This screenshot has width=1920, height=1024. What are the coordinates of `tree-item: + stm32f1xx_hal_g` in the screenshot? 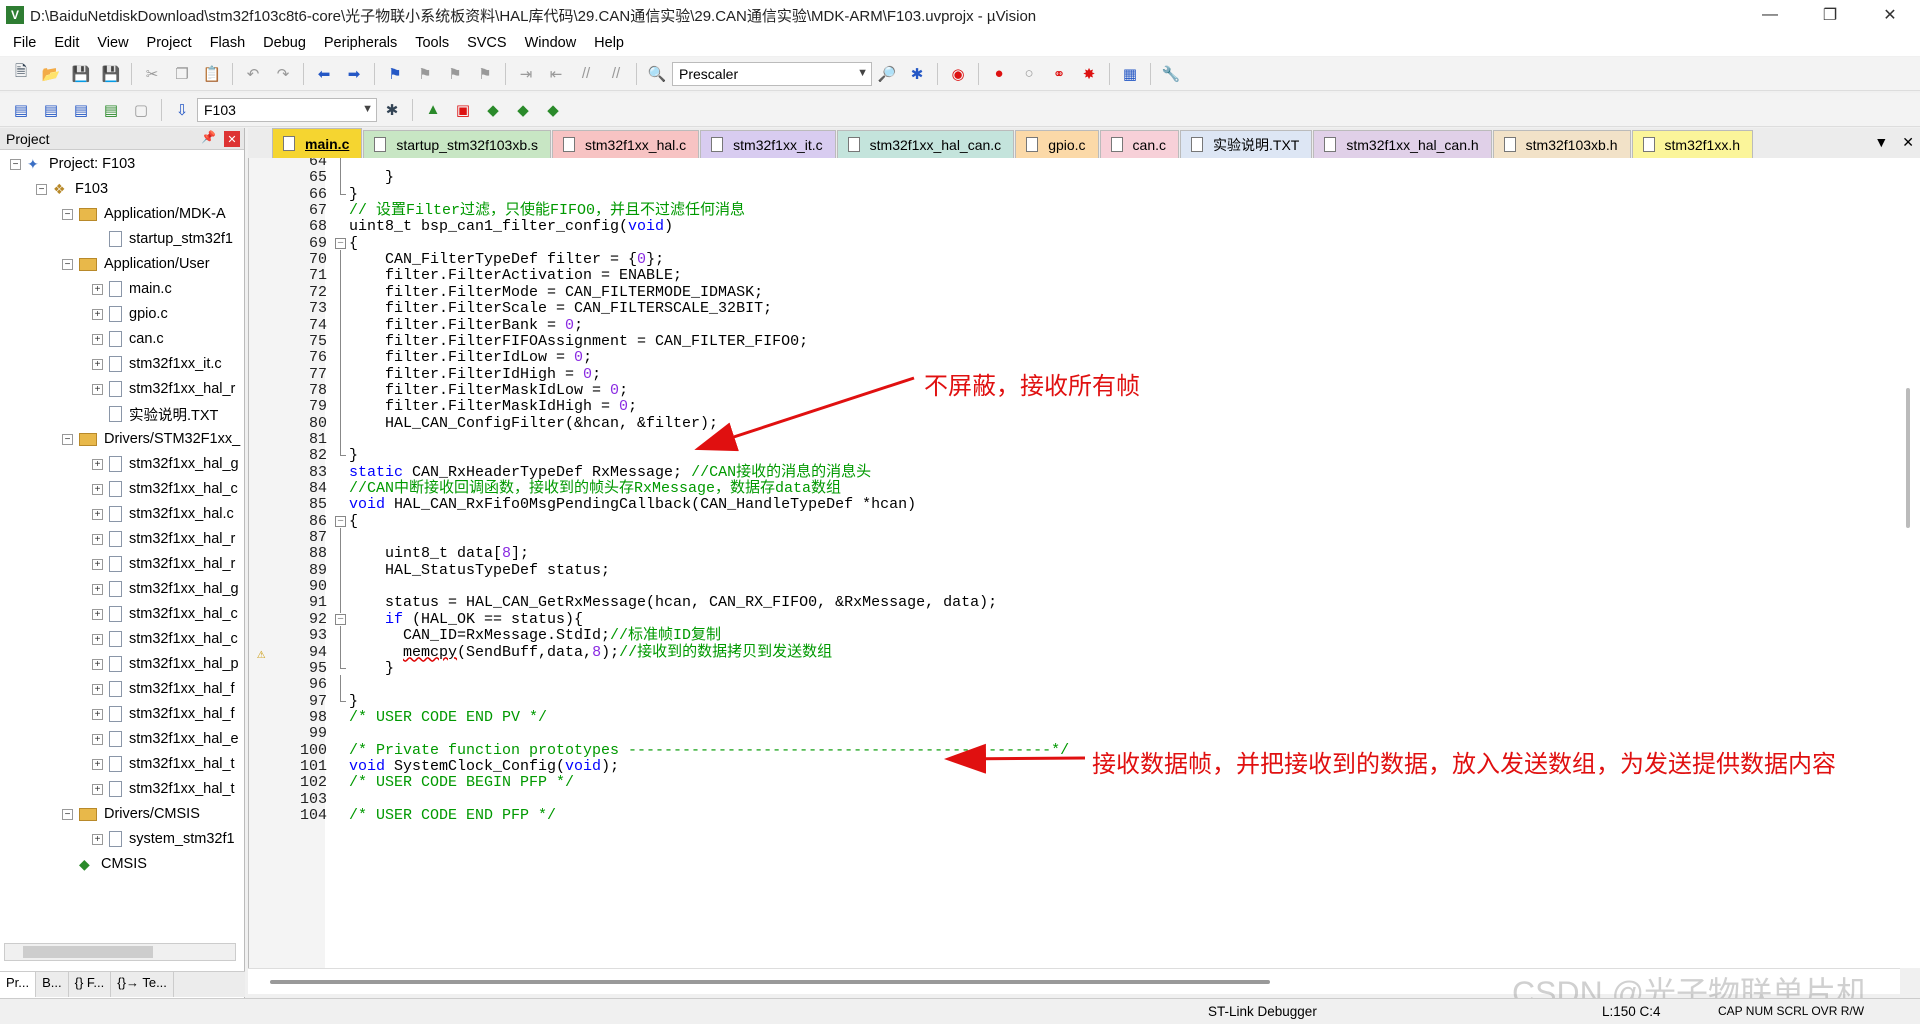 It's located at (165, 464).